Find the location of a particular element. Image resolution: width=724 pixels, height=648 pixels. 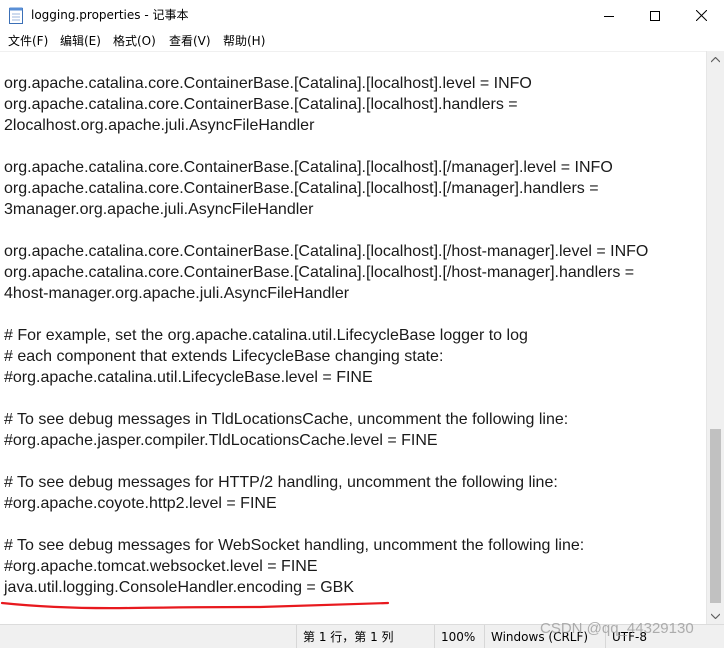

minimize-icon is located at coordinates (609, 16).